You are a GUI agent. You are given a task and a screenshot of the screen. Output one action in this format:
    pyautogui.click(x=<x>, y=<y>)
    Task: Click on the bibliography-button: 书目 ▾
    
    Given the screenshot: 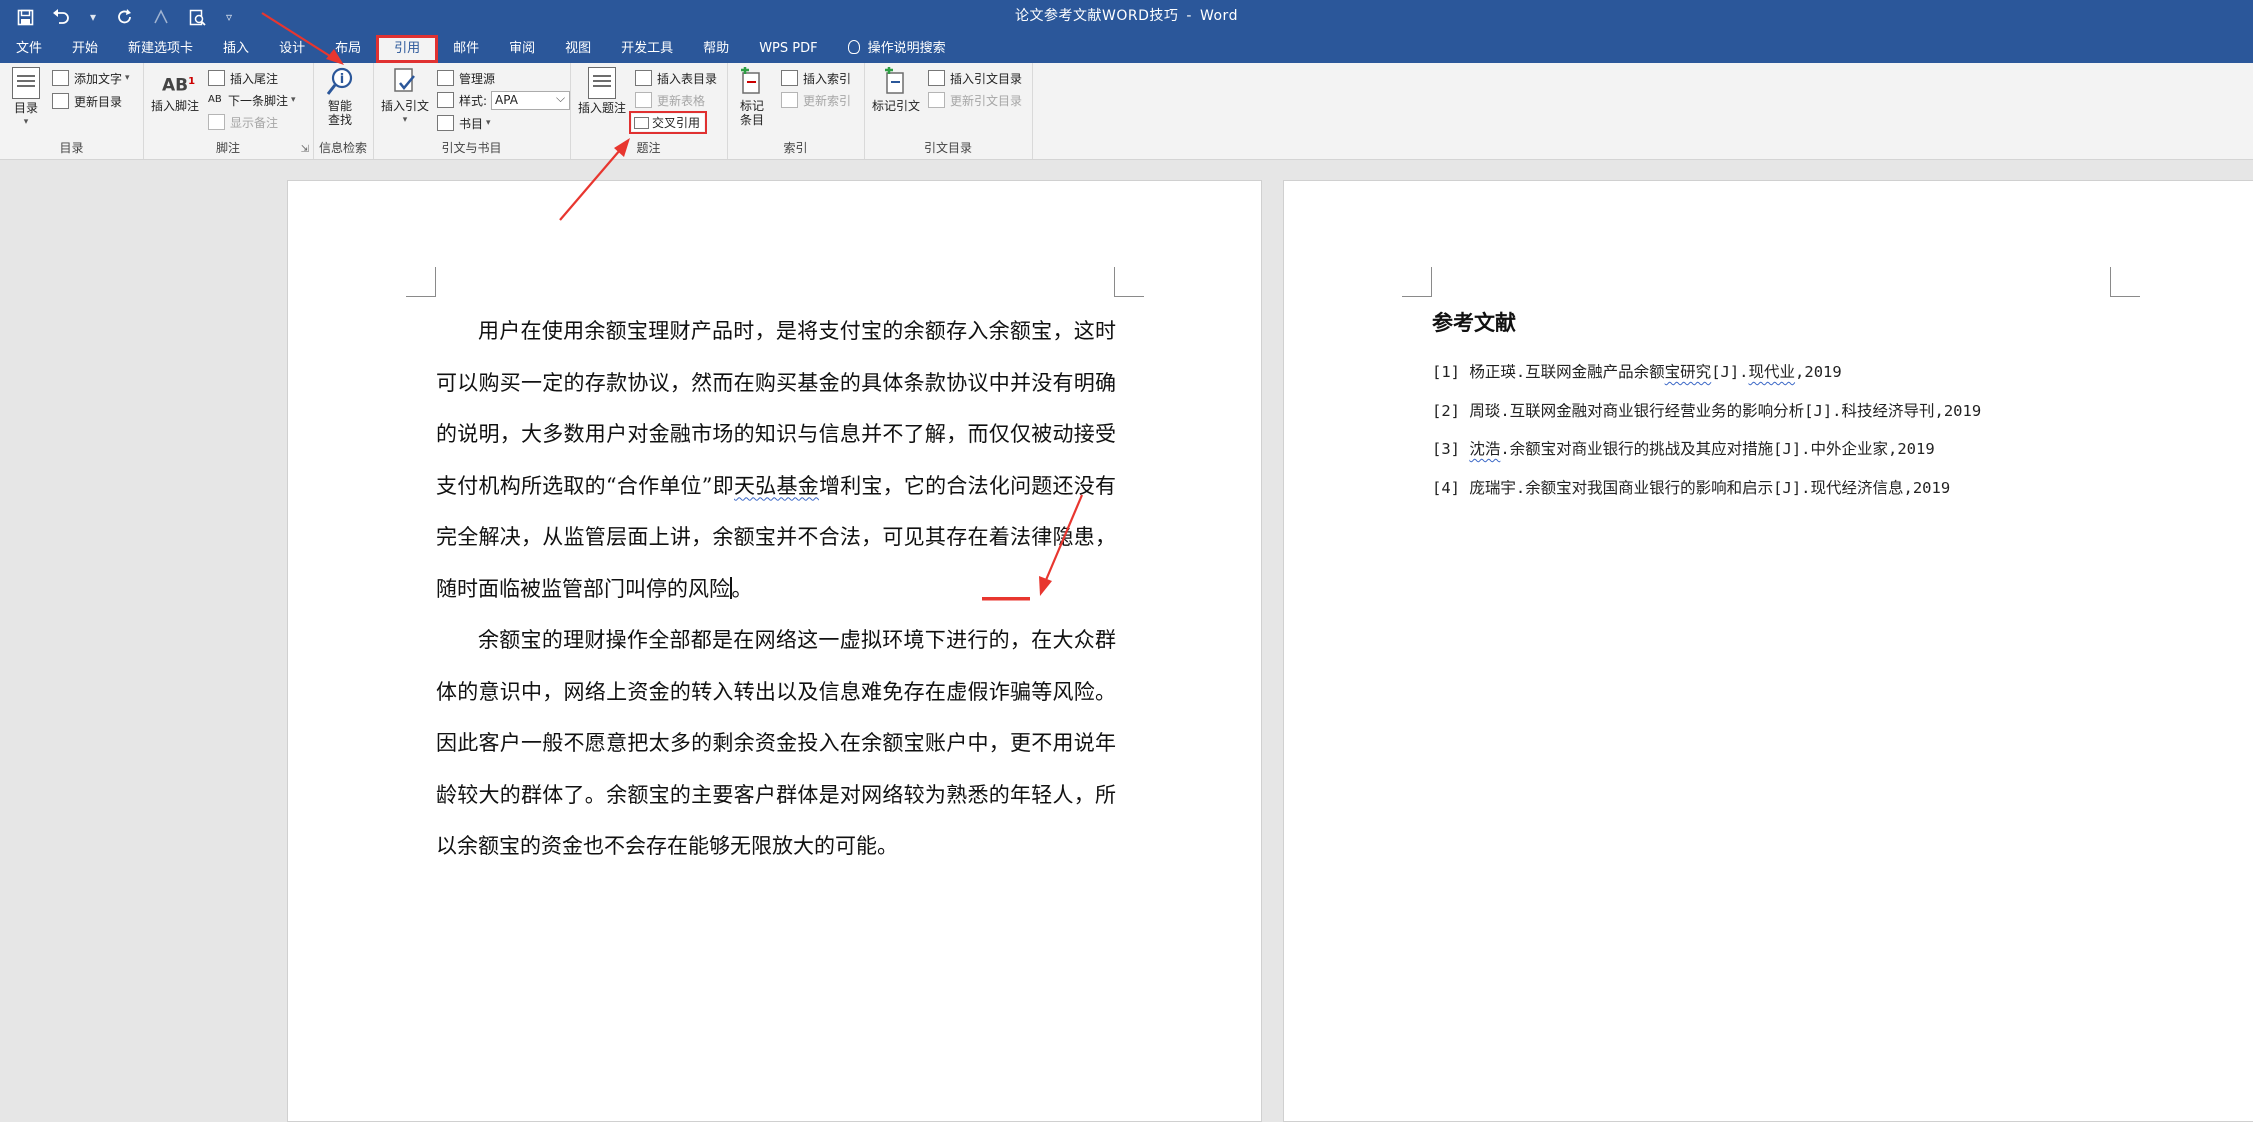 What is the action you would take?
    pyautogui.click(x=464, y=123)
    